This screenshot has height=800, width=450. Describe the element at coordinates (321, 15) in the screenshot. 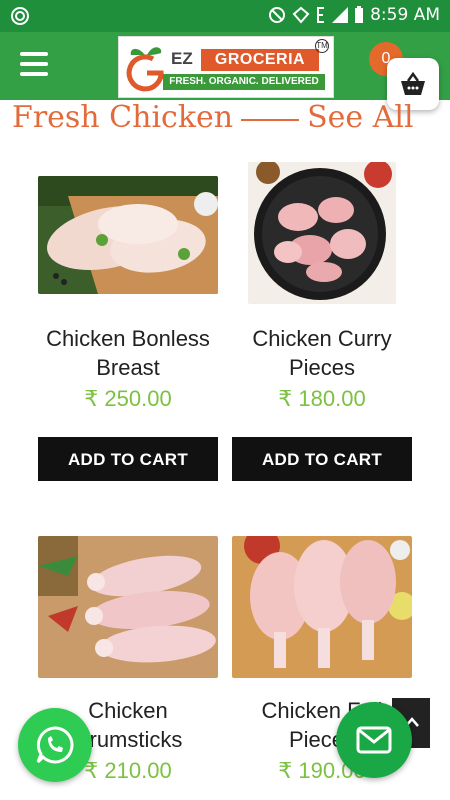

I see `signal-e-icon` at that location.